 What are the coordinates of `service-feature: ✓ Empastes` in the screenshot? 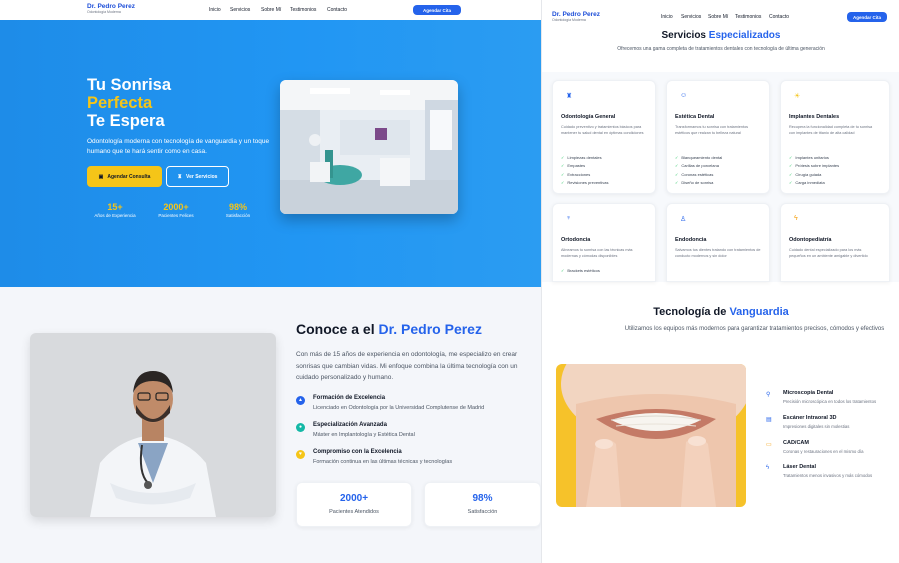 It's located at (585, 166).